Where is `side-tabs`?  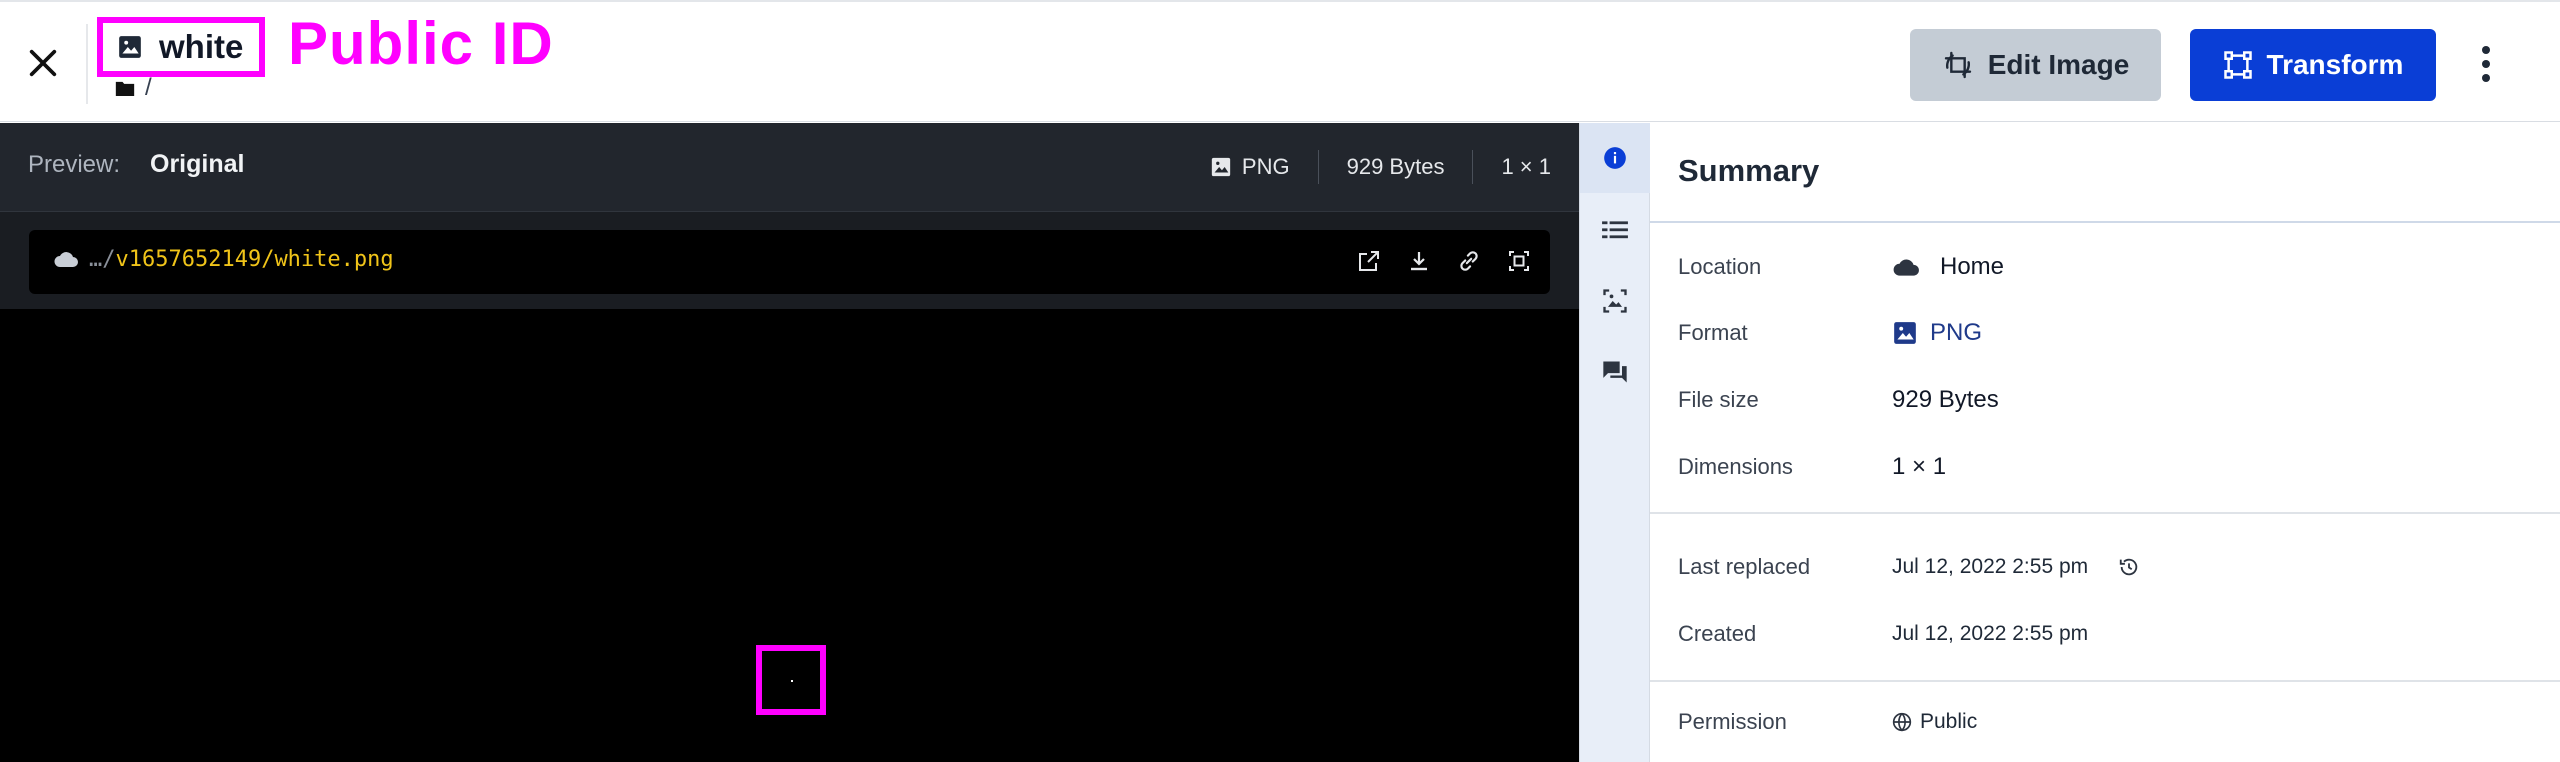 side-tabs is located at coordinates (1614, 442).